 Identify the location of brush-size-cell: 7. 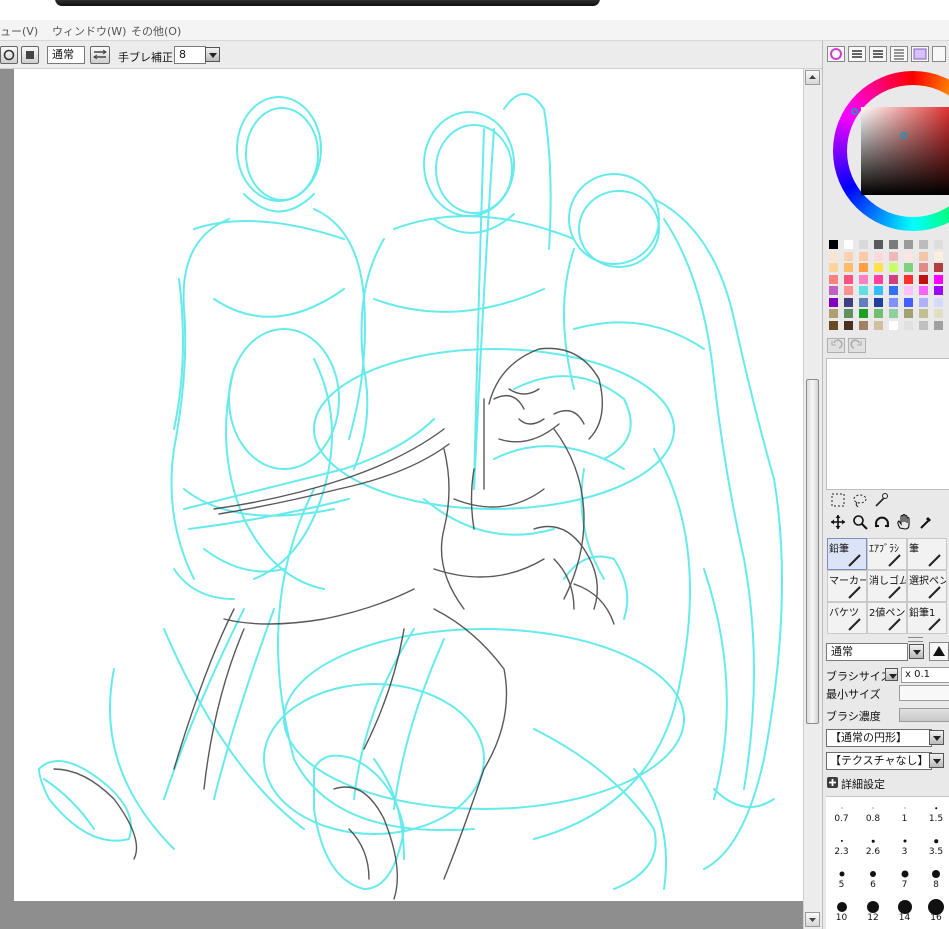
(904, 878).